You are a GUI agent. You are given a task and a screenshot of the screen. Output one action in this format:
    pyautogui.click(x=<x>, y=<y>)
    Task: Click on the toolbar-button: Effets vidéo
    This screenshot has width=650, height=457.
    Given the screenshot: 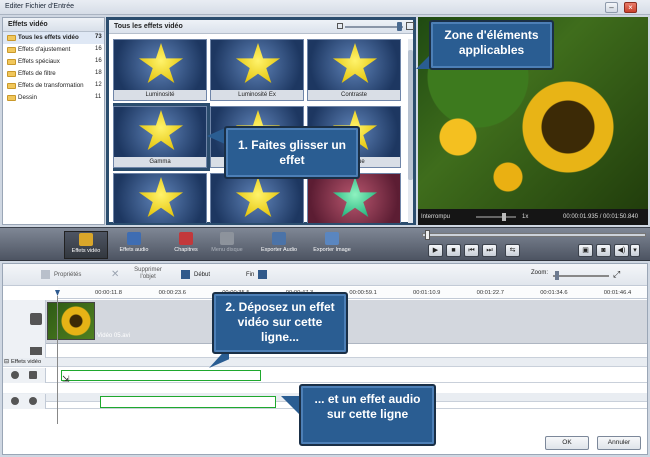 What is the action you would take?
    pyautogui.click(x=86, y=245)
    